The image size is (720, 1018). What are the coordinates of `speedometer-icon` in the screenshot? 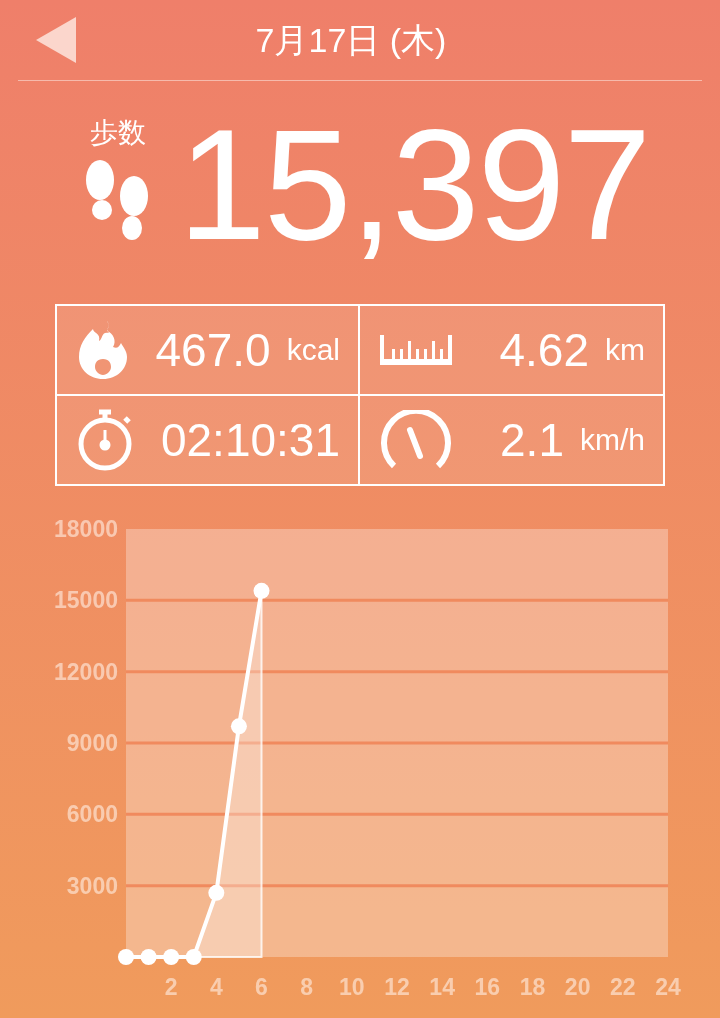 It's located at (416, 440).